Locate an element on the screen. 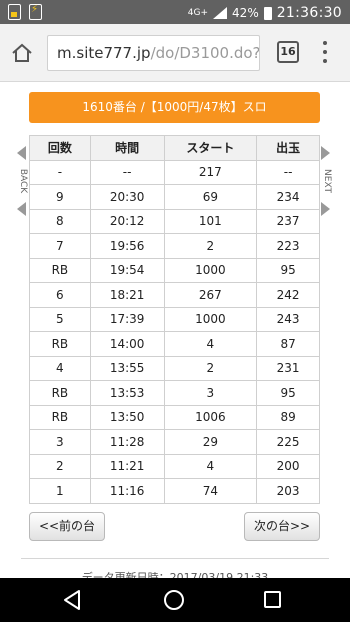  url-field: m.site777.jp/do/D3100.do?p is located at coordinates (153, 53).